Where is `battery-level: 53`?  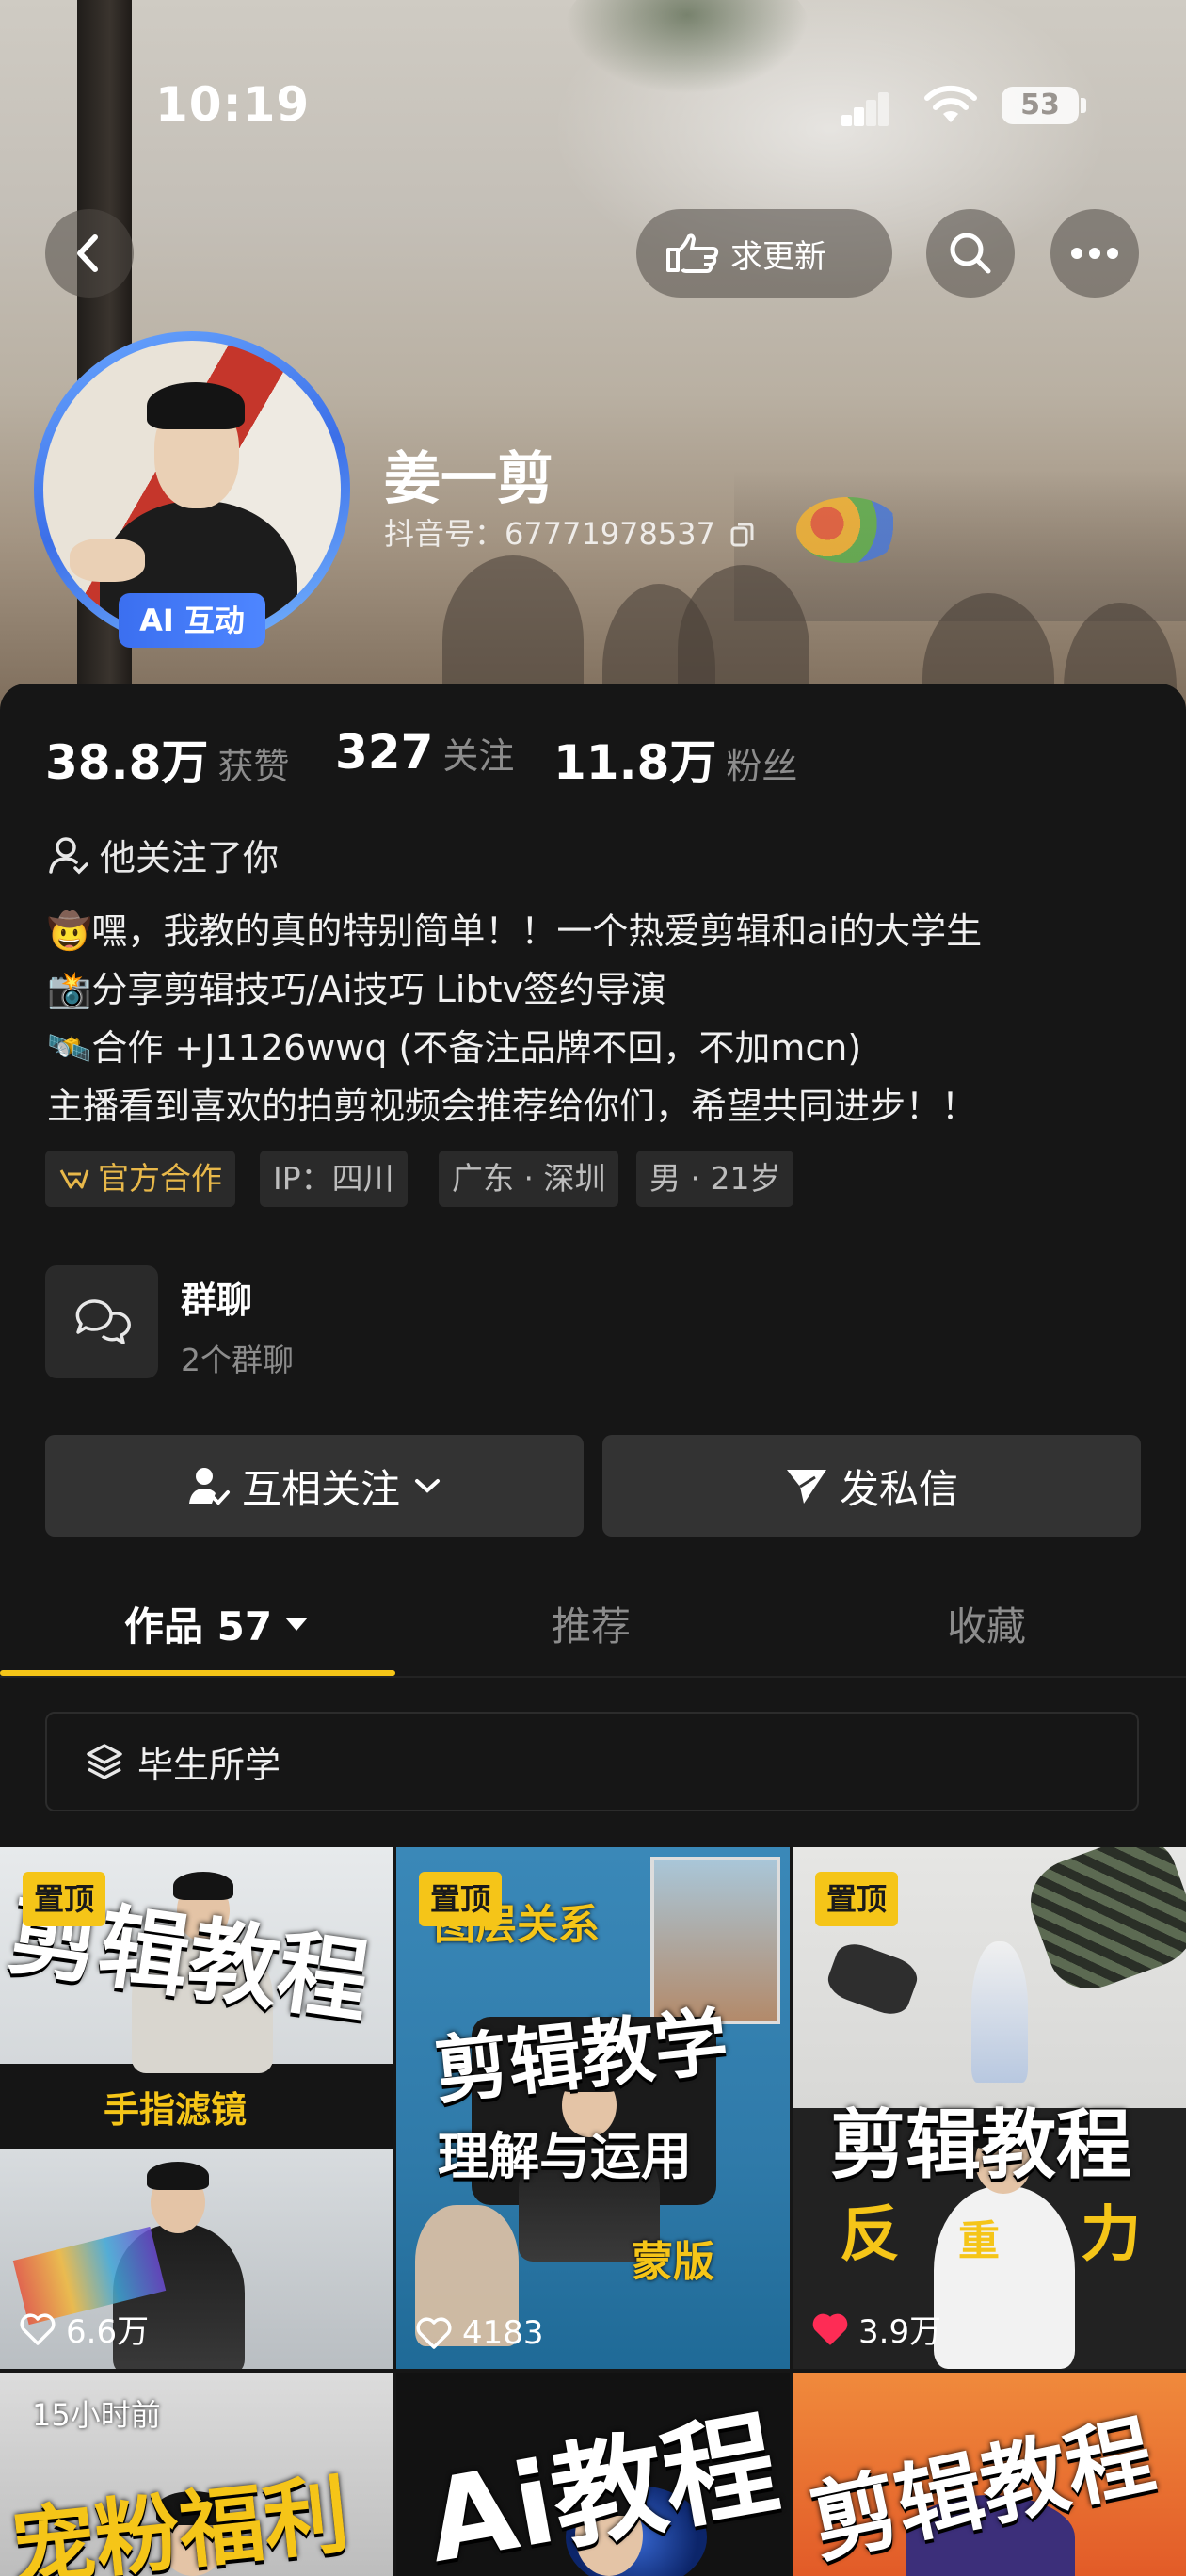
battery-level: 53 is located at coordinates (1040, 105).